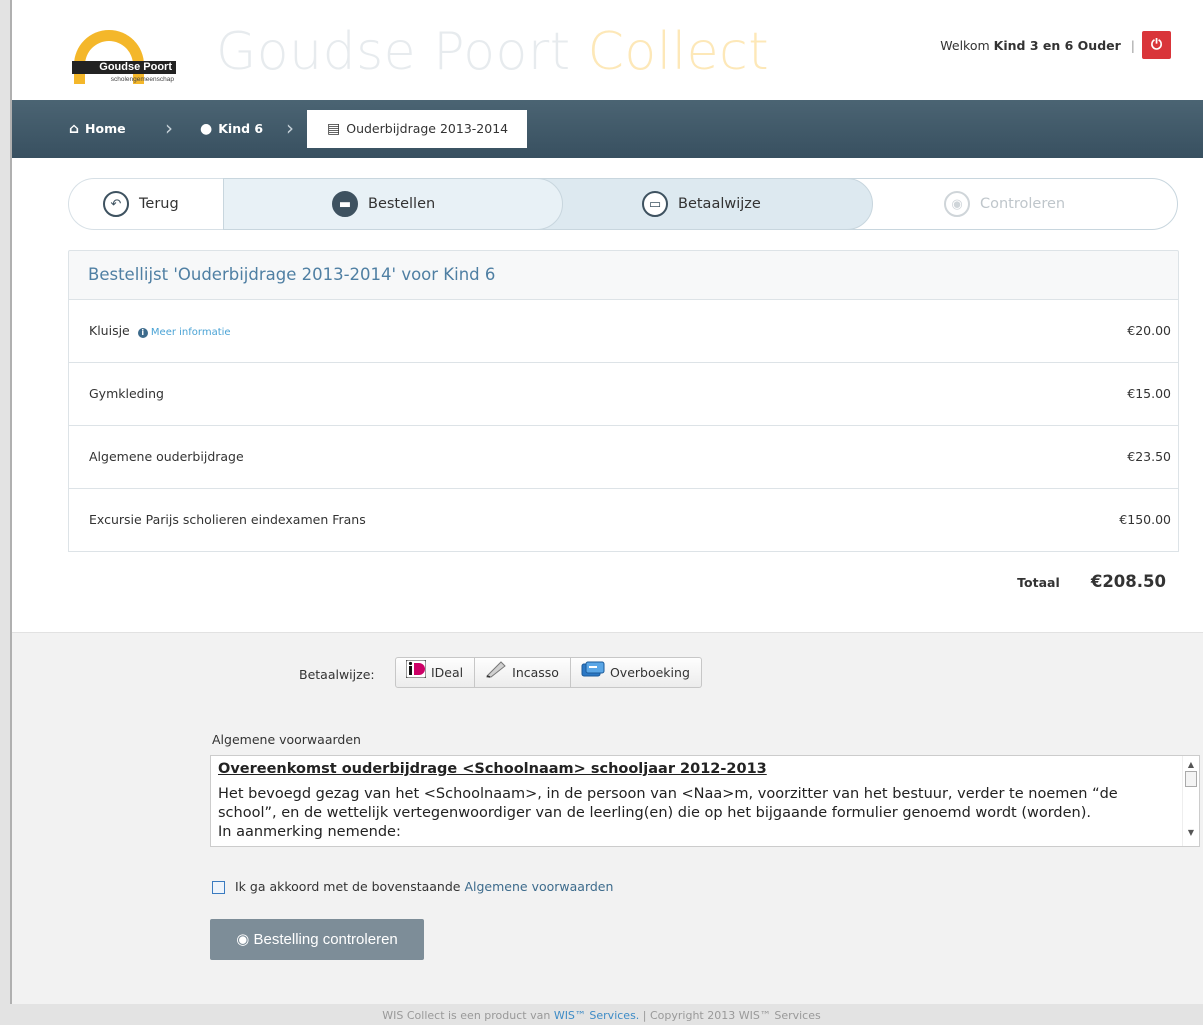  I want to click on order-item-price: €150.00, so click(1145, 519).